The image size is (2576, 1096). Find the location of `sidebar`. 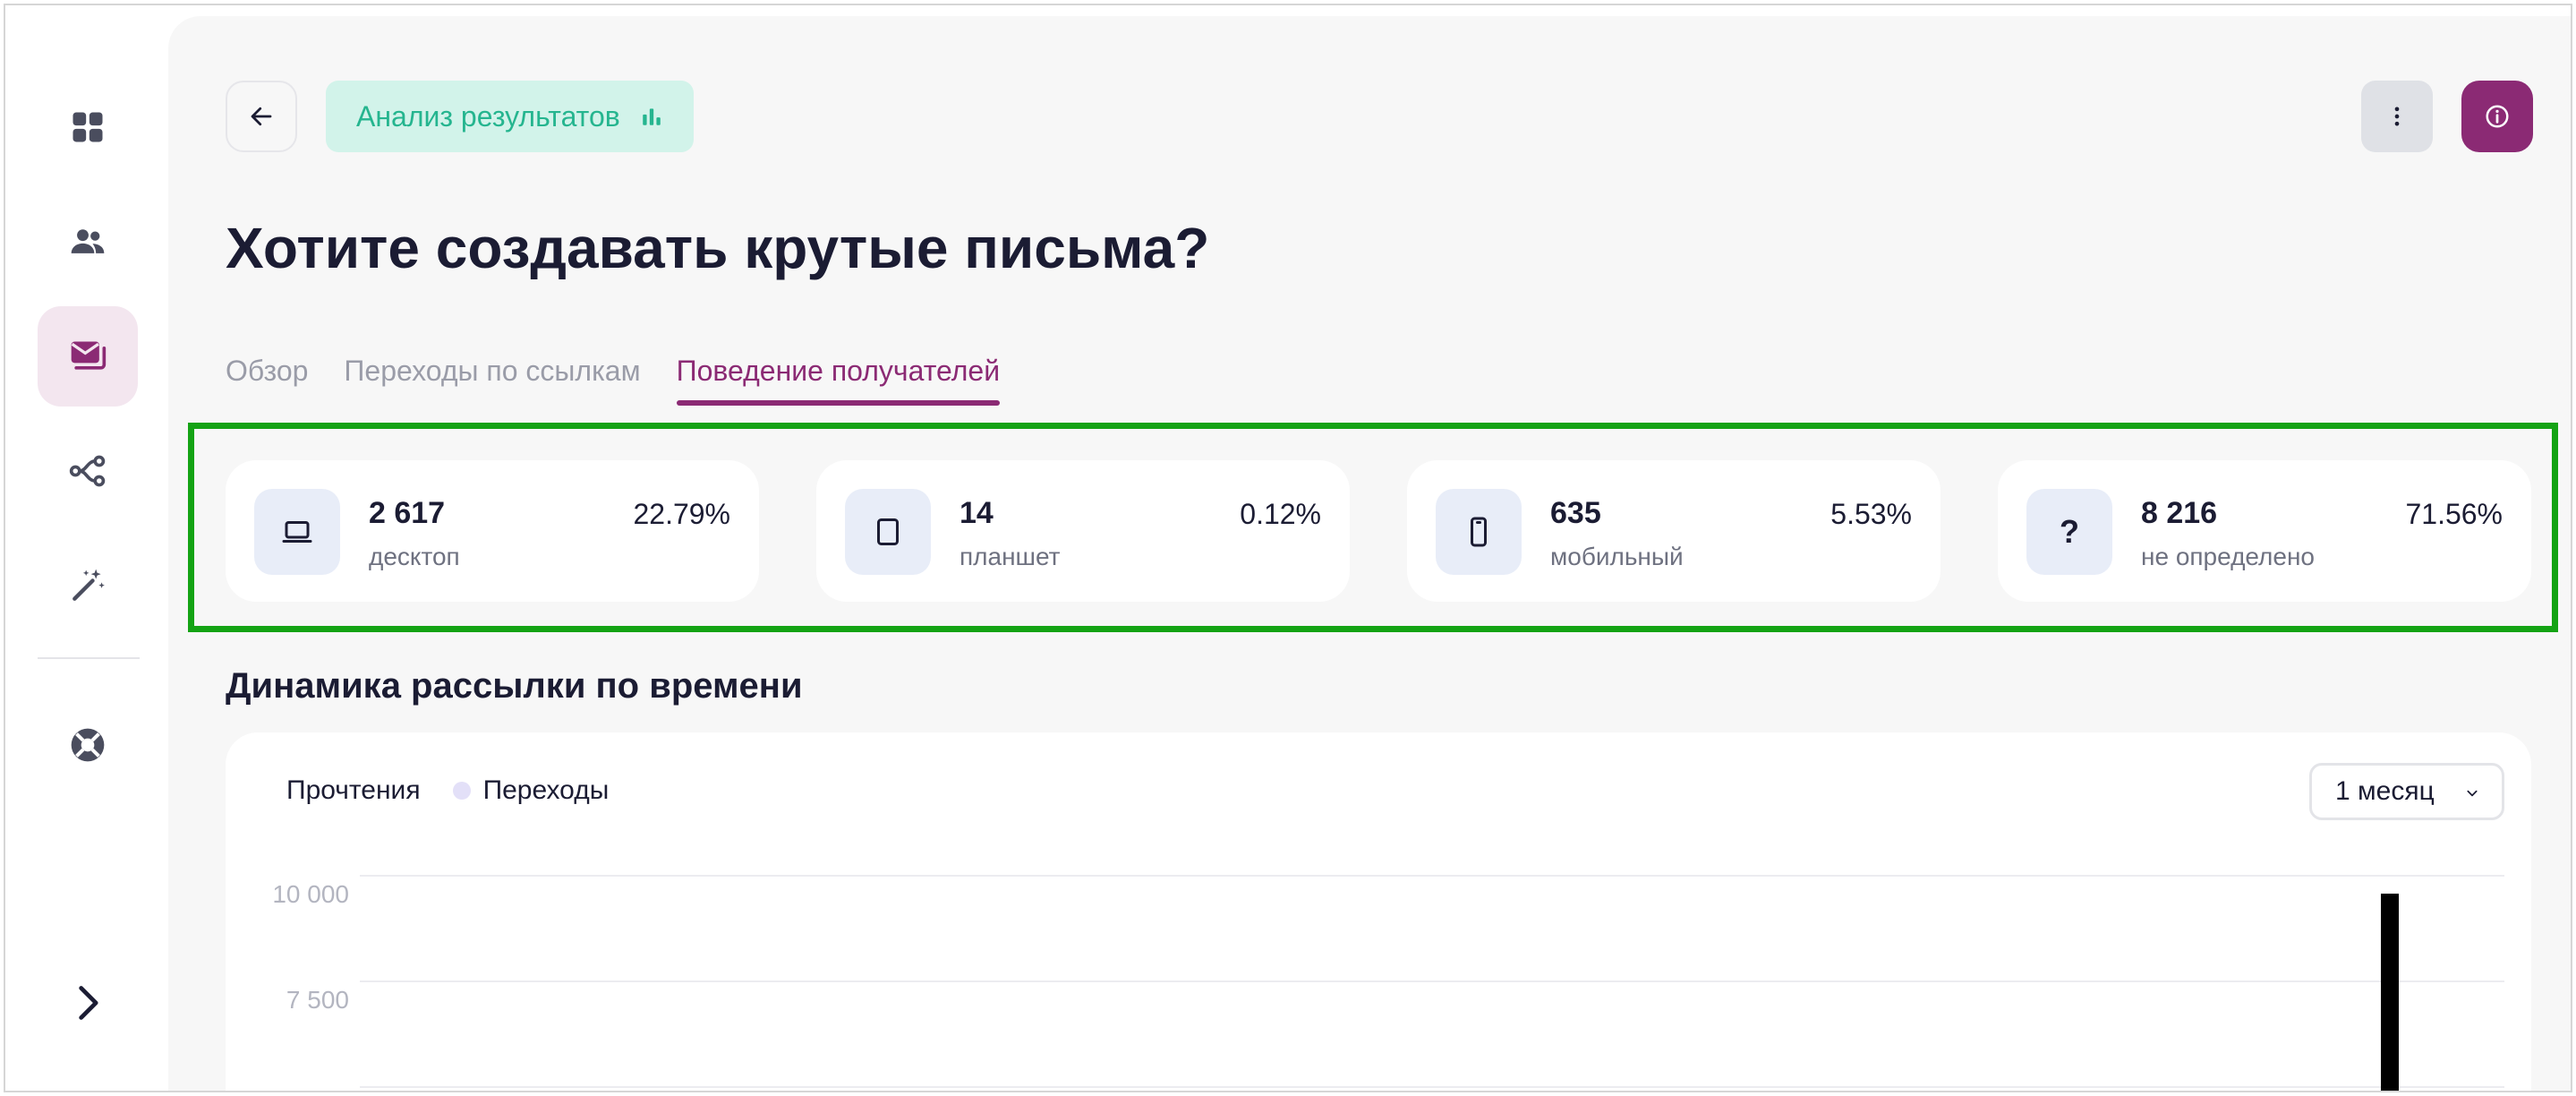

sidebar is located at coordinates (86, 548).